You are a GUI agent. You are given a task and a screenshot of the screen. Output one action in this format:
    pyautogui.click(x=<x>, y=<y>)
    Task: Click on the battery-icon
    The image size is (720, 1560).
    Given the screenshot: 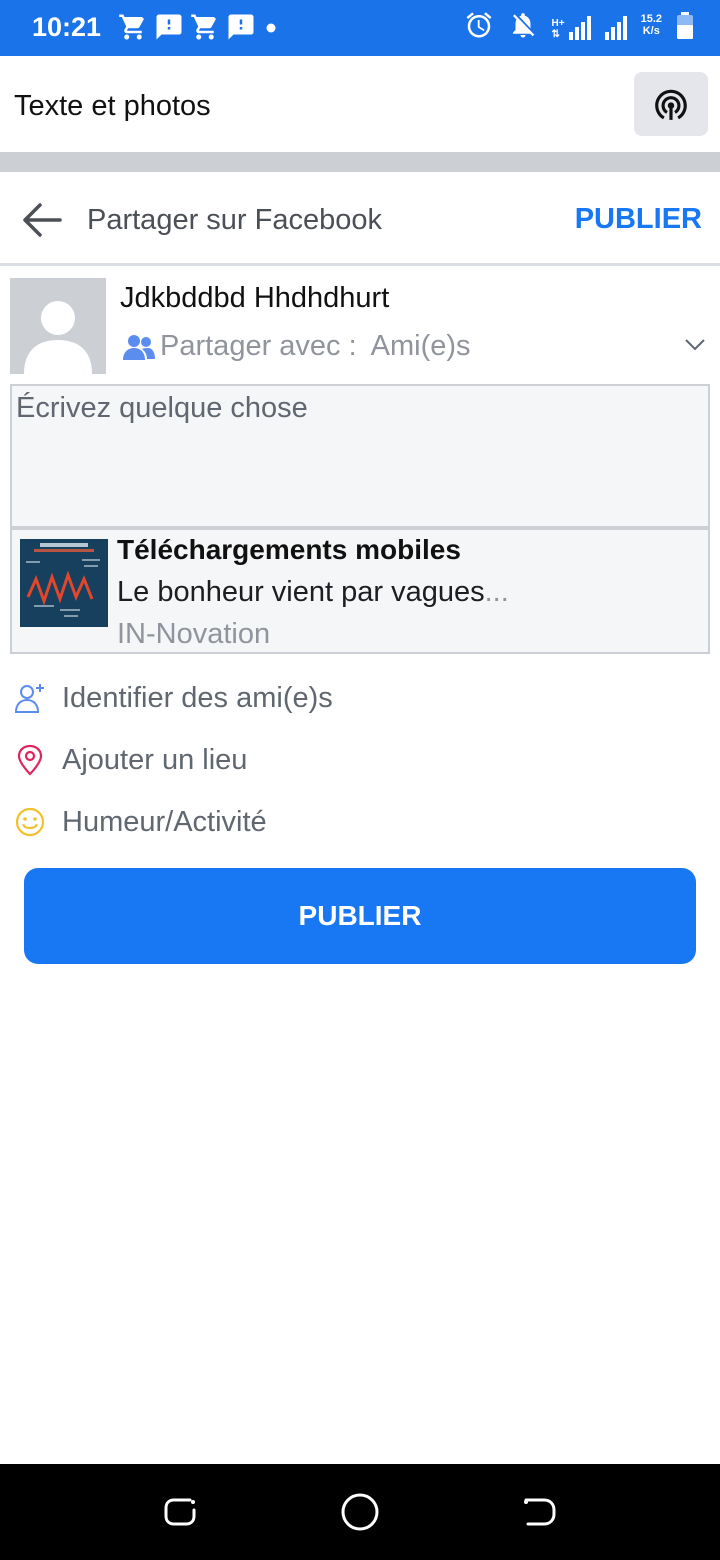 What is the action you would take?
    pyautogui.click(x=685, y=25)
    